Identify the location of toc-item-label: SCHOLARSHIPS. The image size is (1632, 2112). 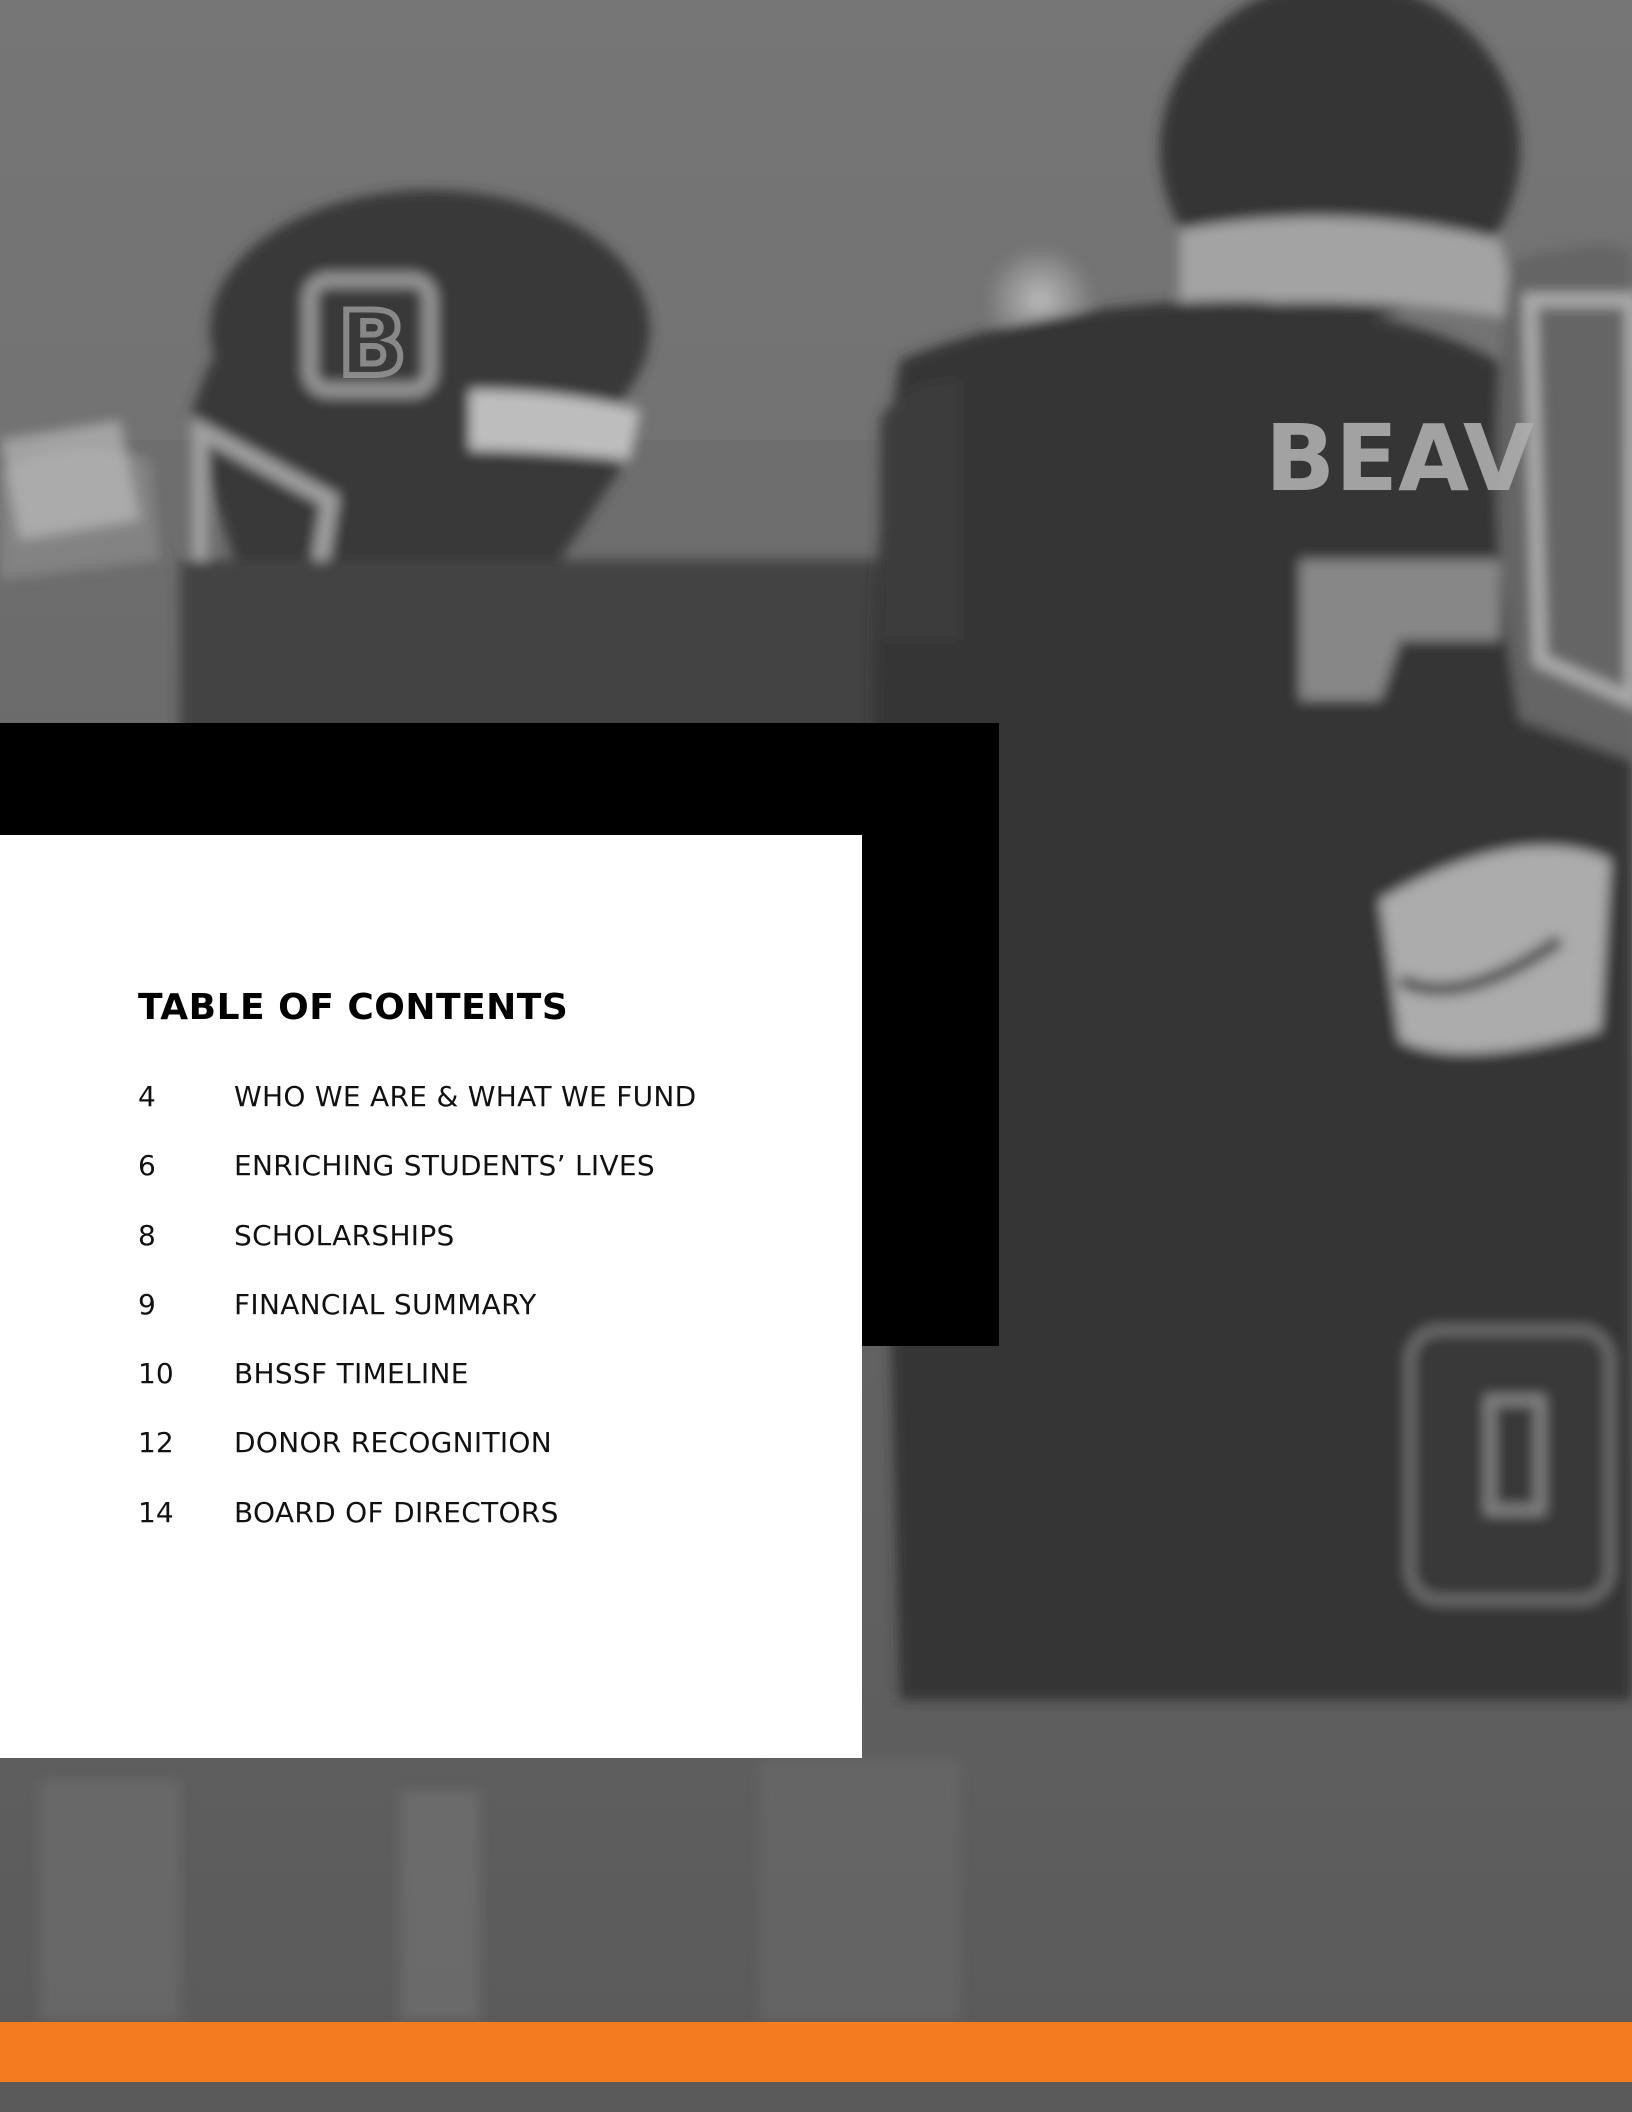
(344, 1235).